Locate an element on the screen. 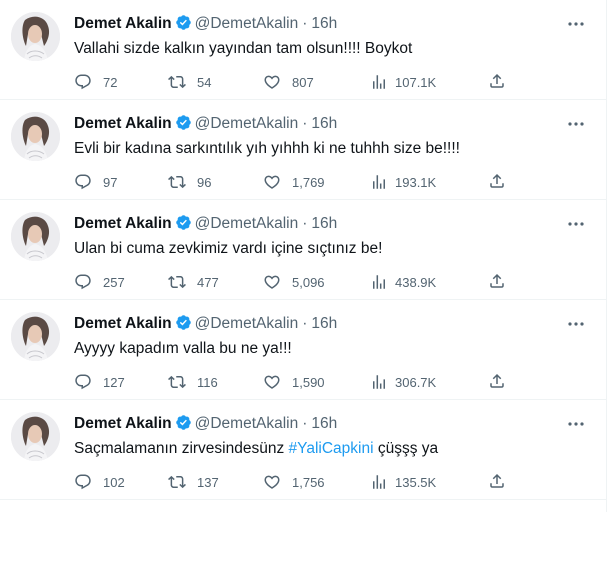 The image size is (613, 564). reply-count: 127 is located at coordinates (114, 382).